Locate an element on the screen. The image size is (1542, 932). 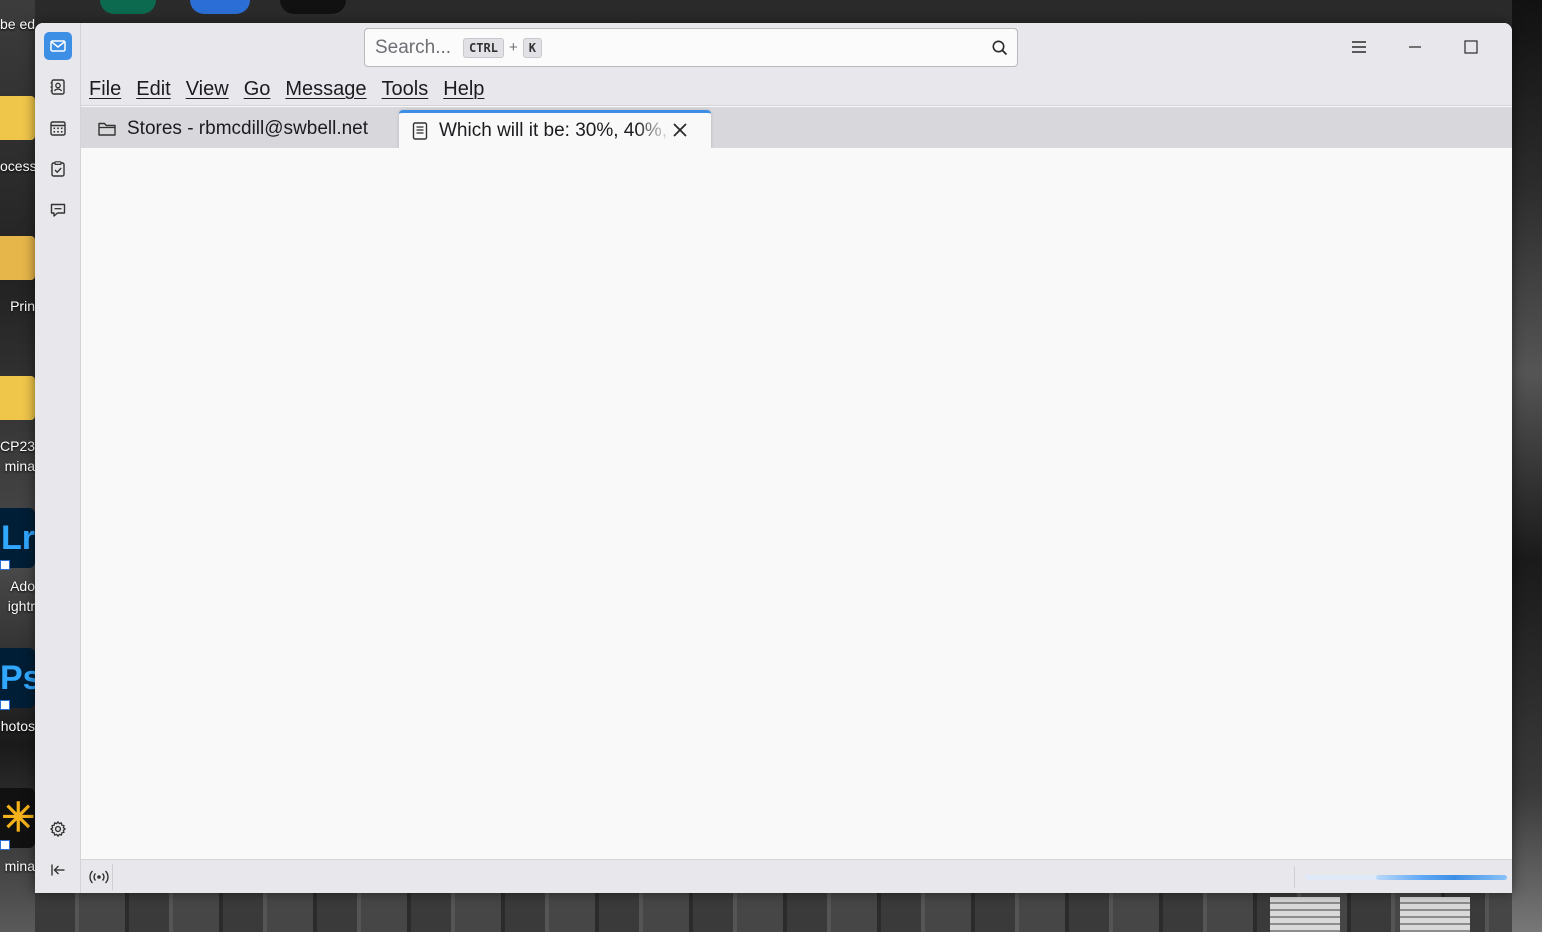
collapse-spaces-button is located at coordinates (58, 870).